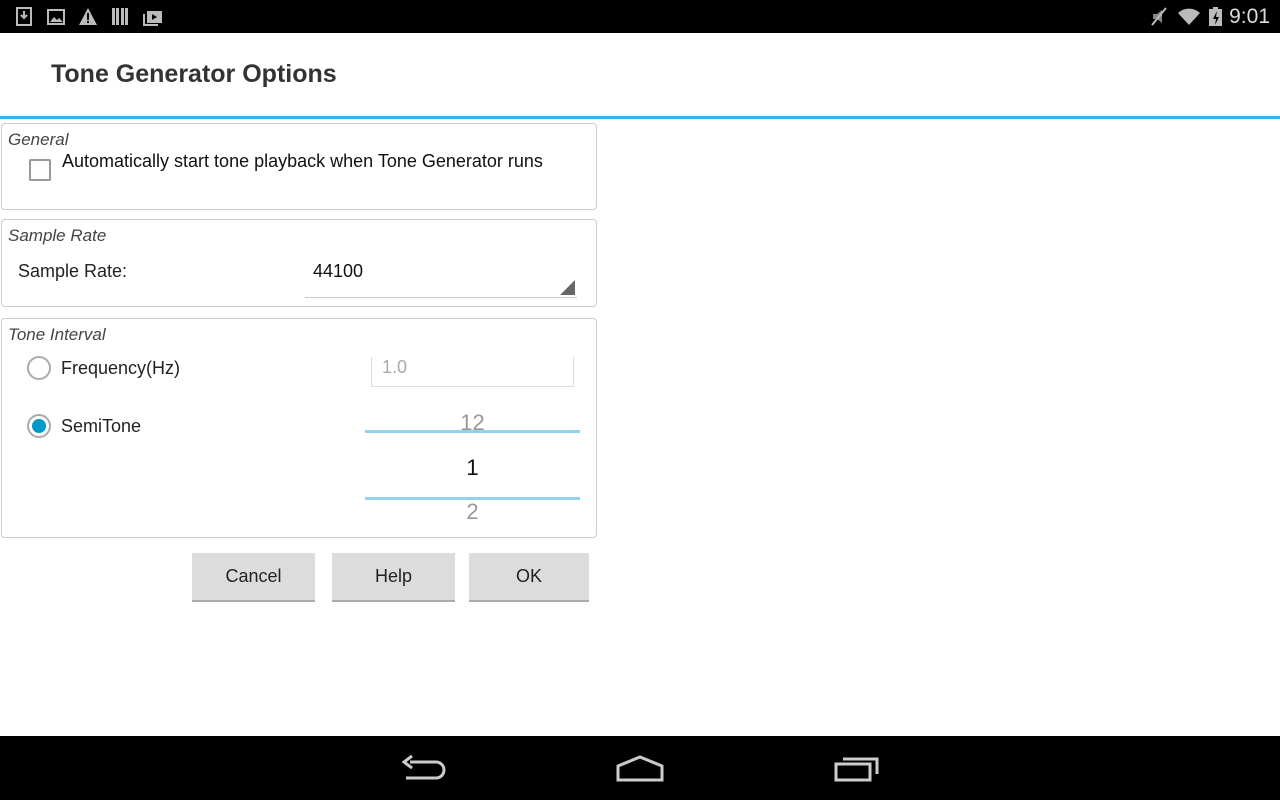 The image size is (1280, 800). What do you see at coordinates (441, 277) in the screenshot?
I see `sample-rate-dropdown: 44100` at bounding box center [441, 277].